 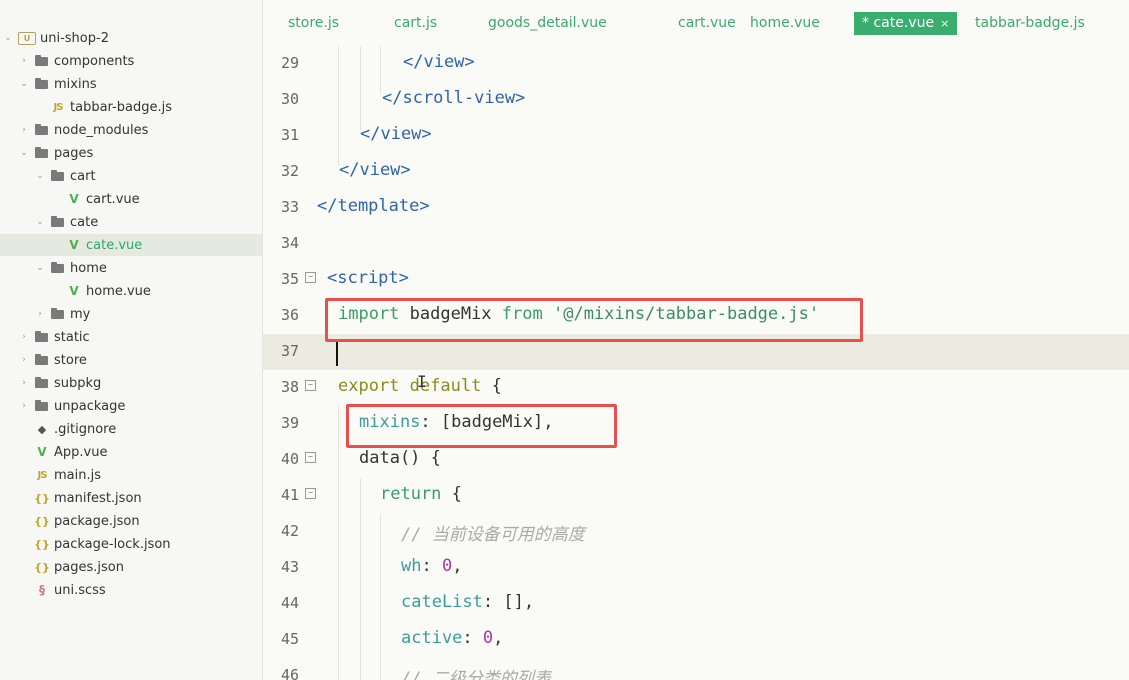 I want to click on tree-item-store: › store, so click(x=131, y=360).